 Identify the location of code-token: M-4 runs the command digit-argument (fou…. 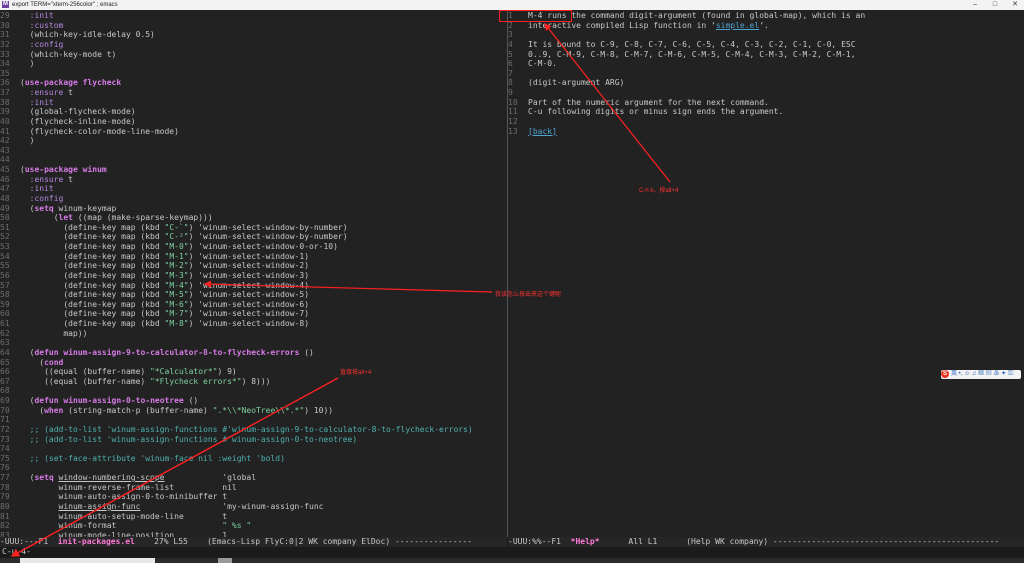
(697, 15).